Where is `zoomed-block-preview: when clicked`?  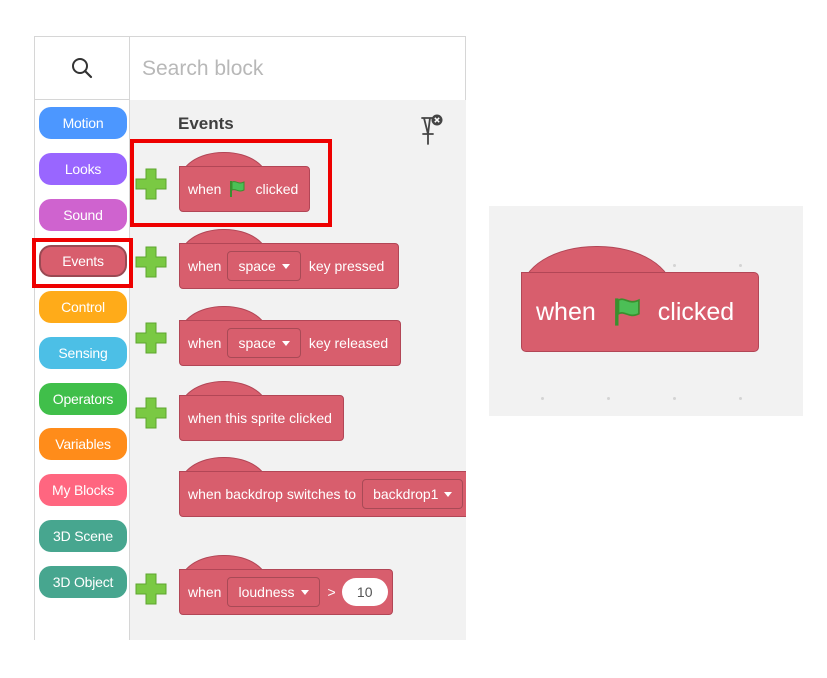 zoomed-block-preview: when clicked is located at coordinates (646, 311).